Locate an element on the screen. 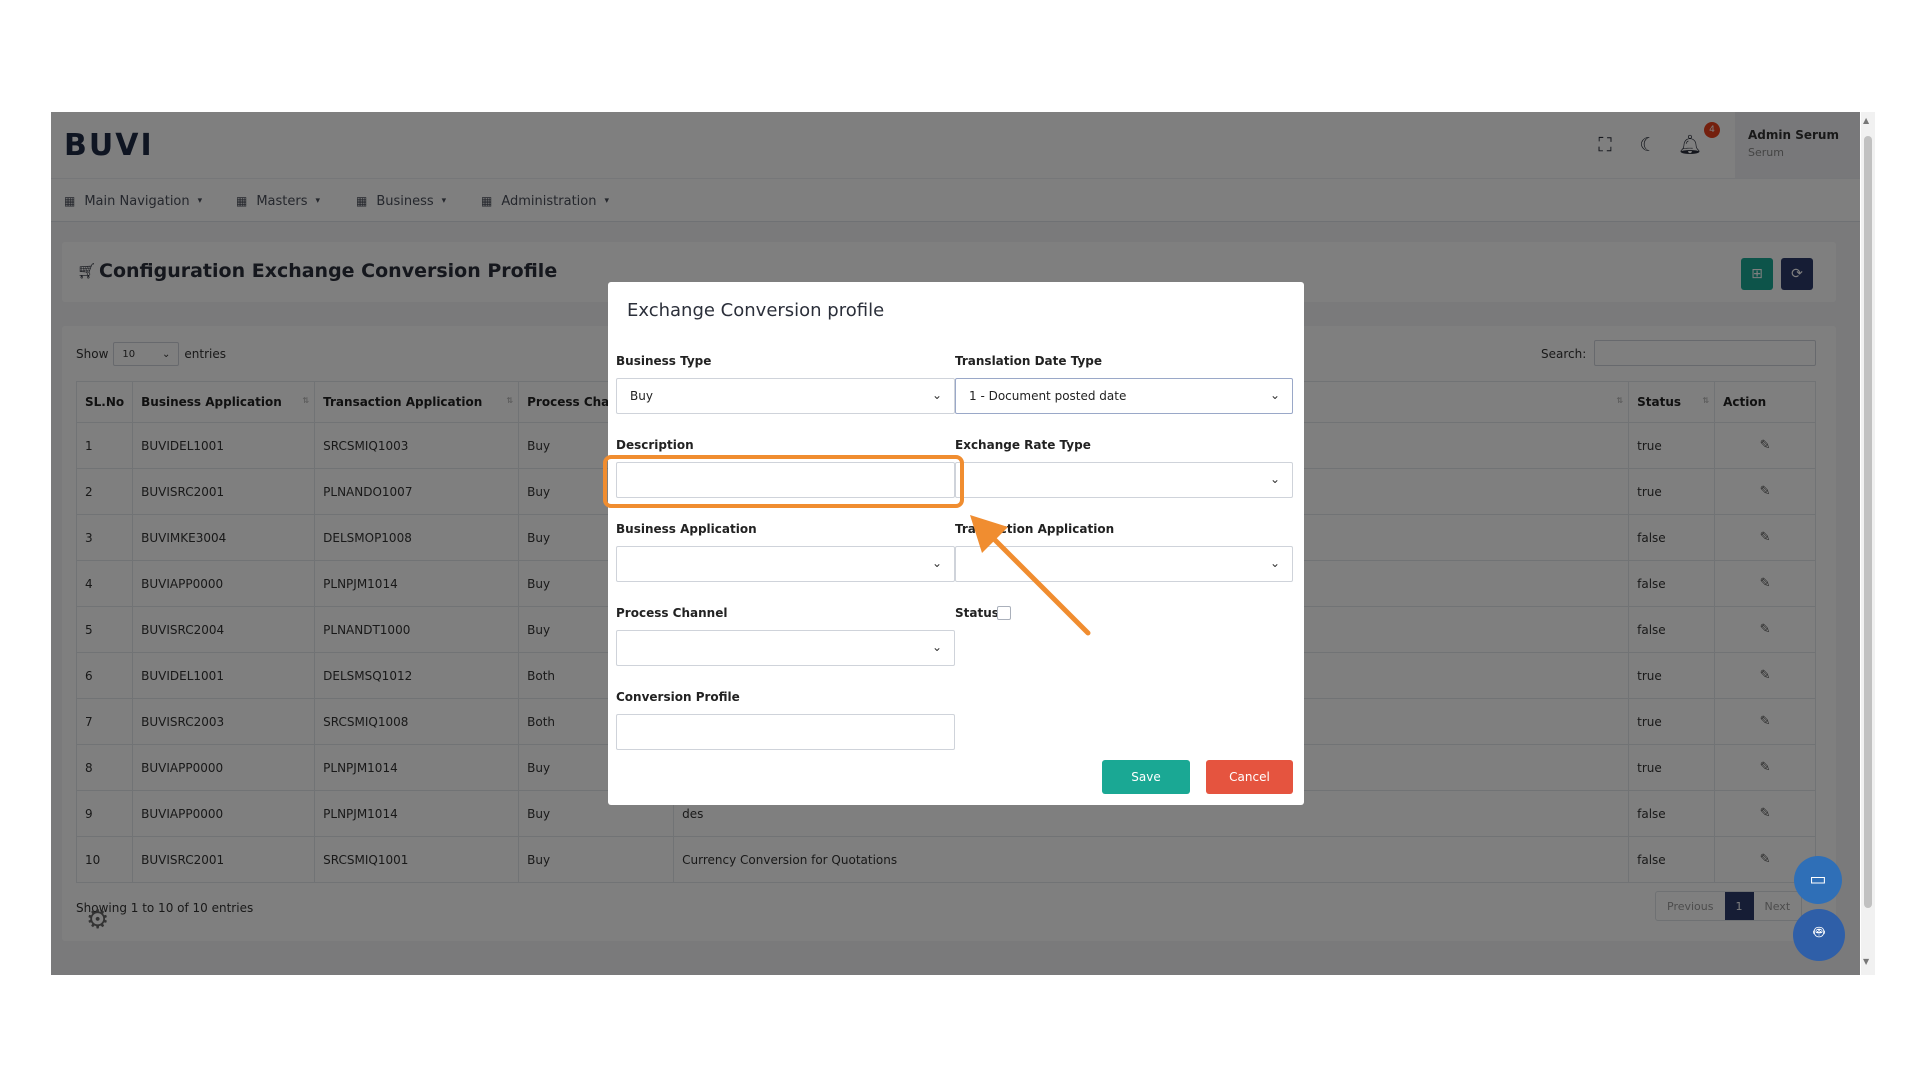 Image resolution: width=1920 pixels, height=1080 pixels. save-button: Save is located at coordinates (1146, 777).